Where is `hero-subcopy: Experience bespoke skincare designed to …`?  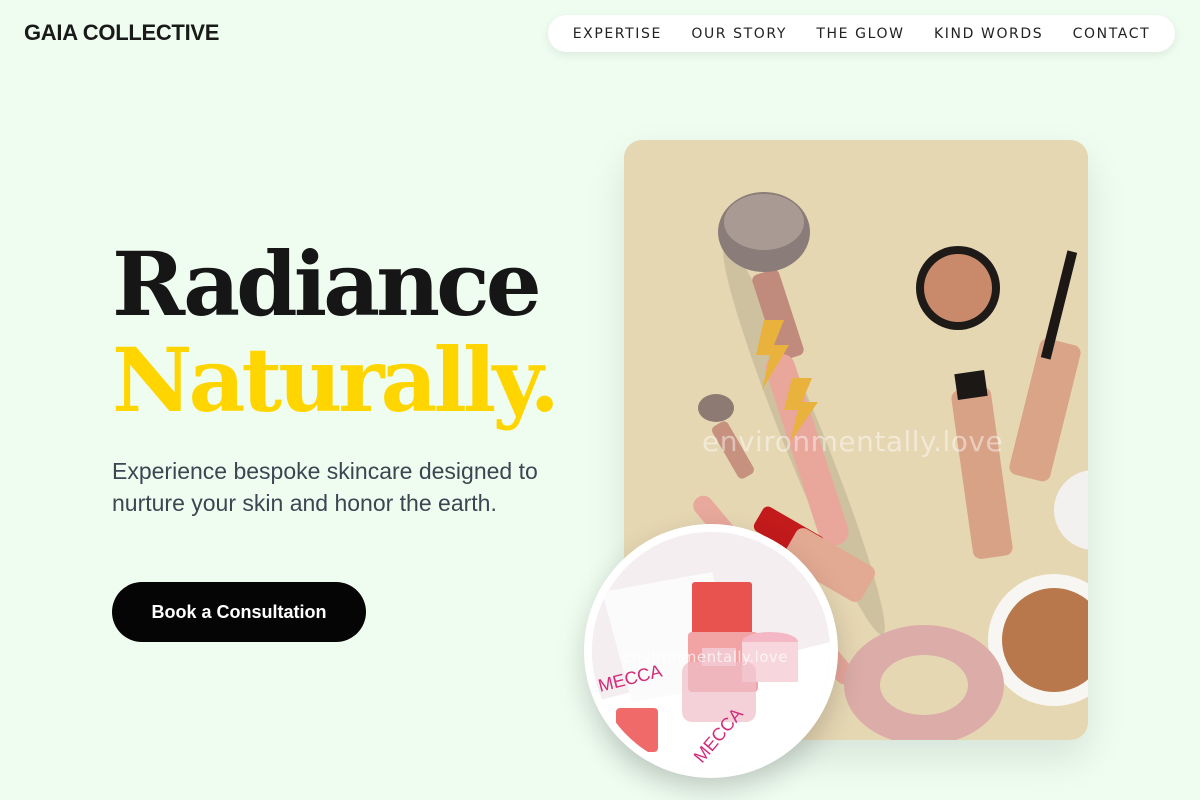 hero-subcopy: Experience bespoke skincare designed to … is located at coordinates (325, 487).